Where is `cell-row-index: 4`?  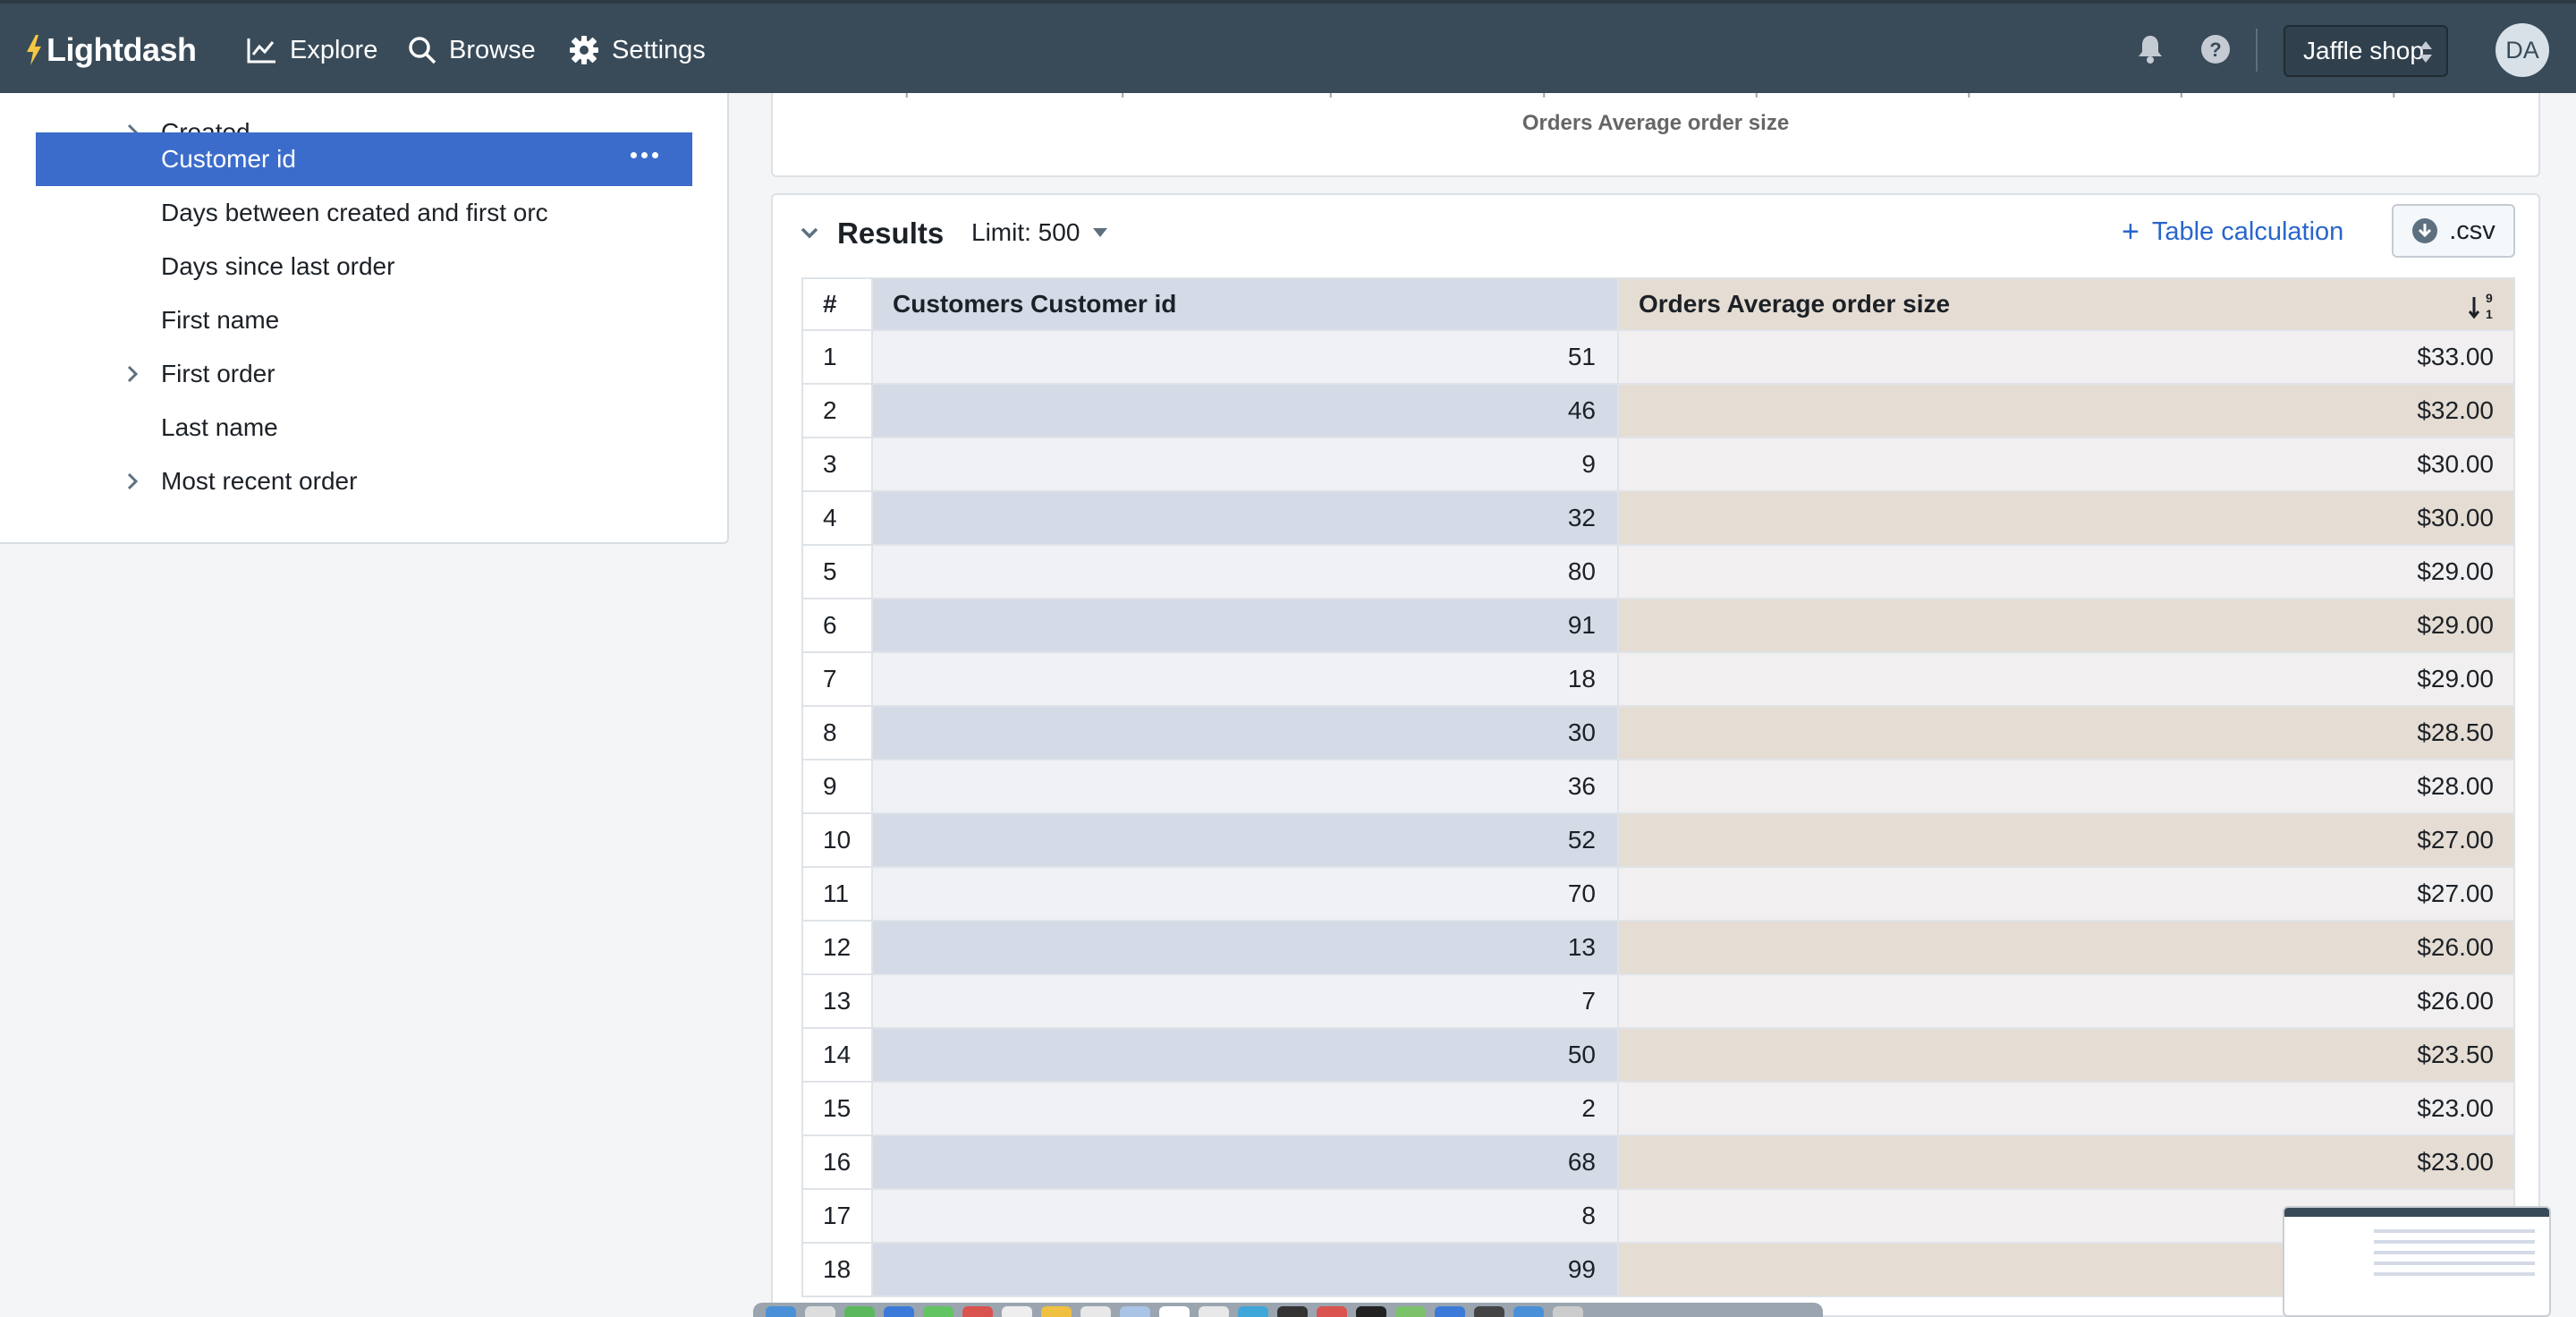 cell-row-index: 4 is located at coordinates (837, 519).